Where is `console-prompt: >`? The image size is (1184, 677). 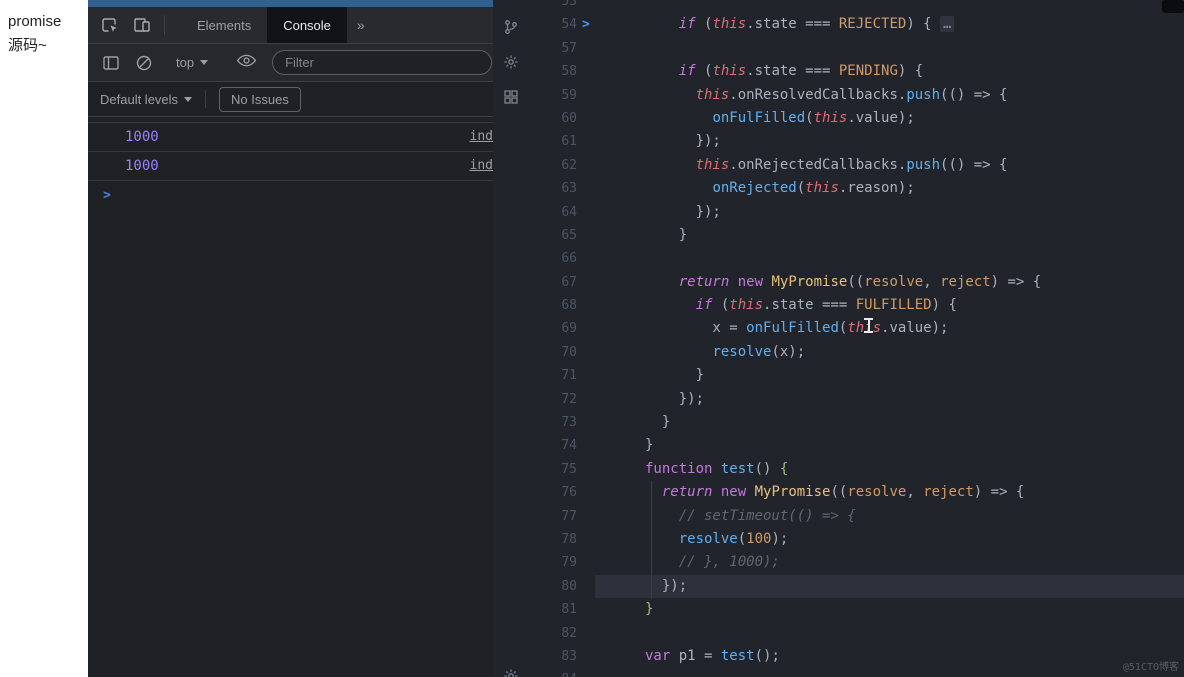 console-prompt: > is located at coordinates (290, 195).